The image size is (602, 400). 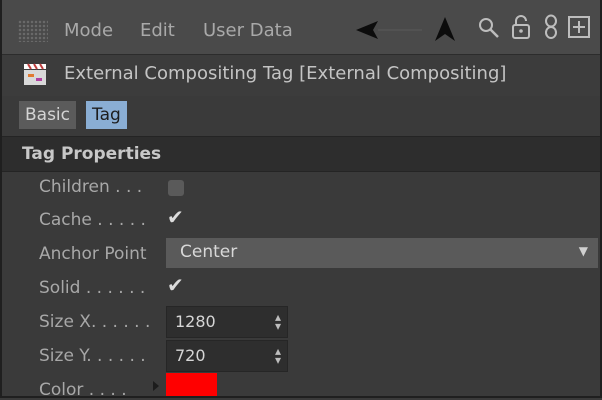 I want to click on menu-edit: Edit, so click(x=157, y=30).